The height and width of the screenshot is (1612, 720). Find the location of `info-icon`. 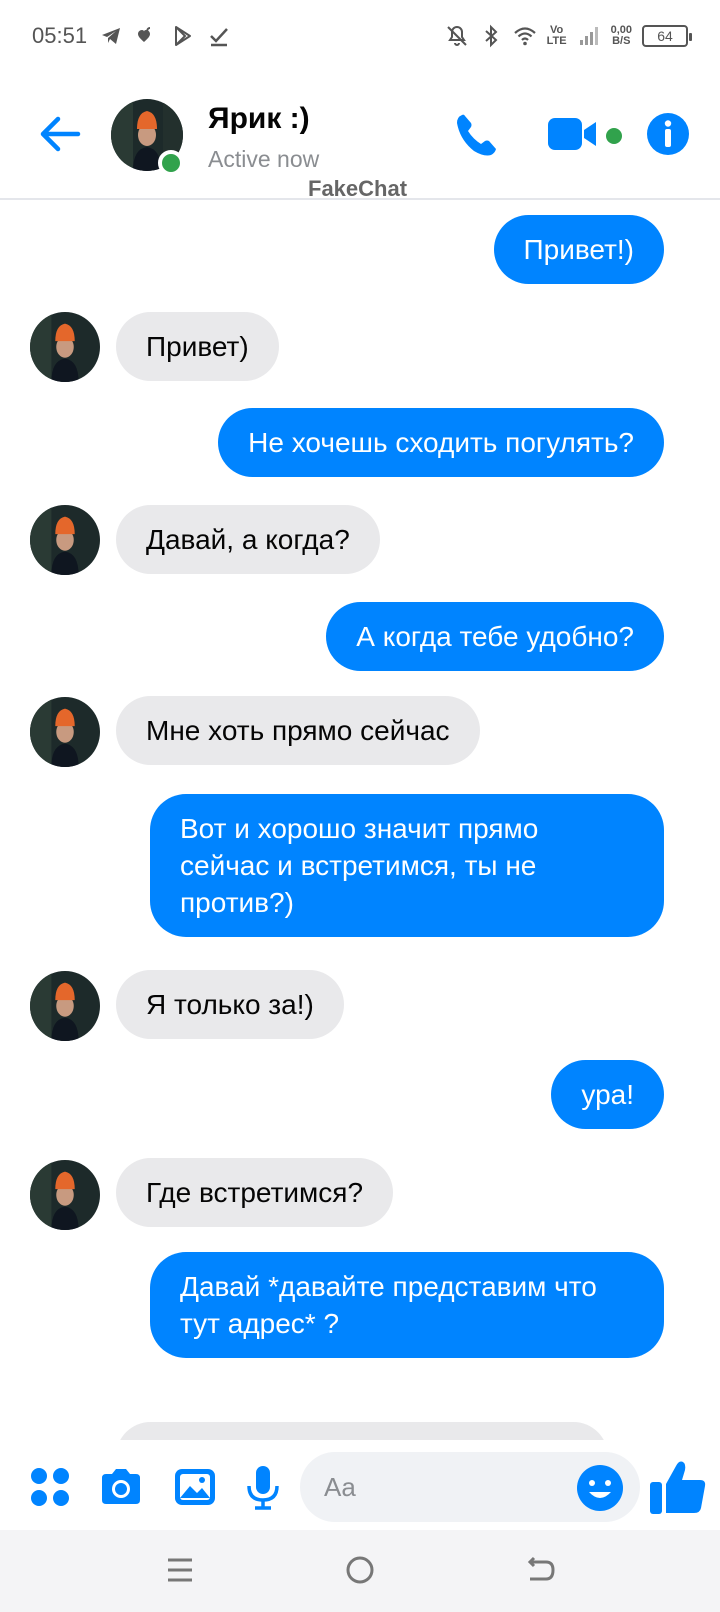

info-icon is located at coordinates (668, 134).